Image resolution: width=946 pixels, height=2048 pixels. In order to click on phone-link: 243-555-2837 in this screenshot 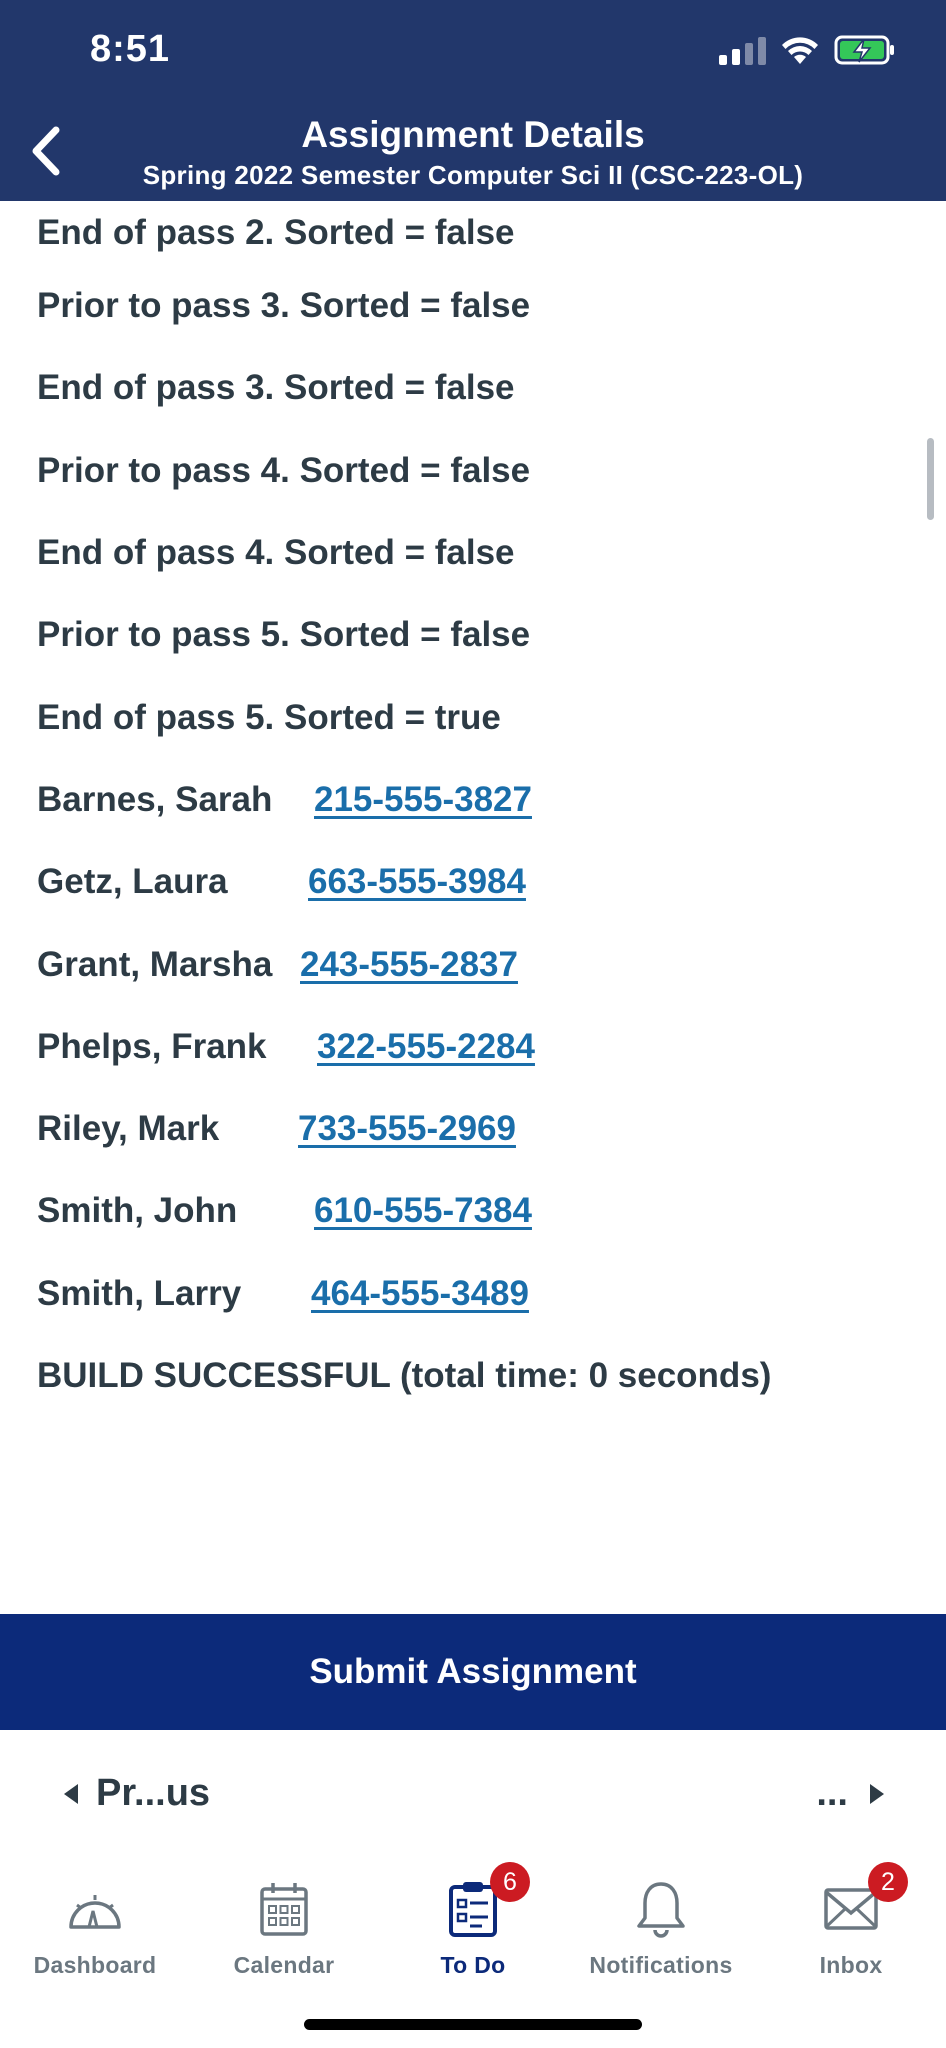, I will do `click(409, 965)`.